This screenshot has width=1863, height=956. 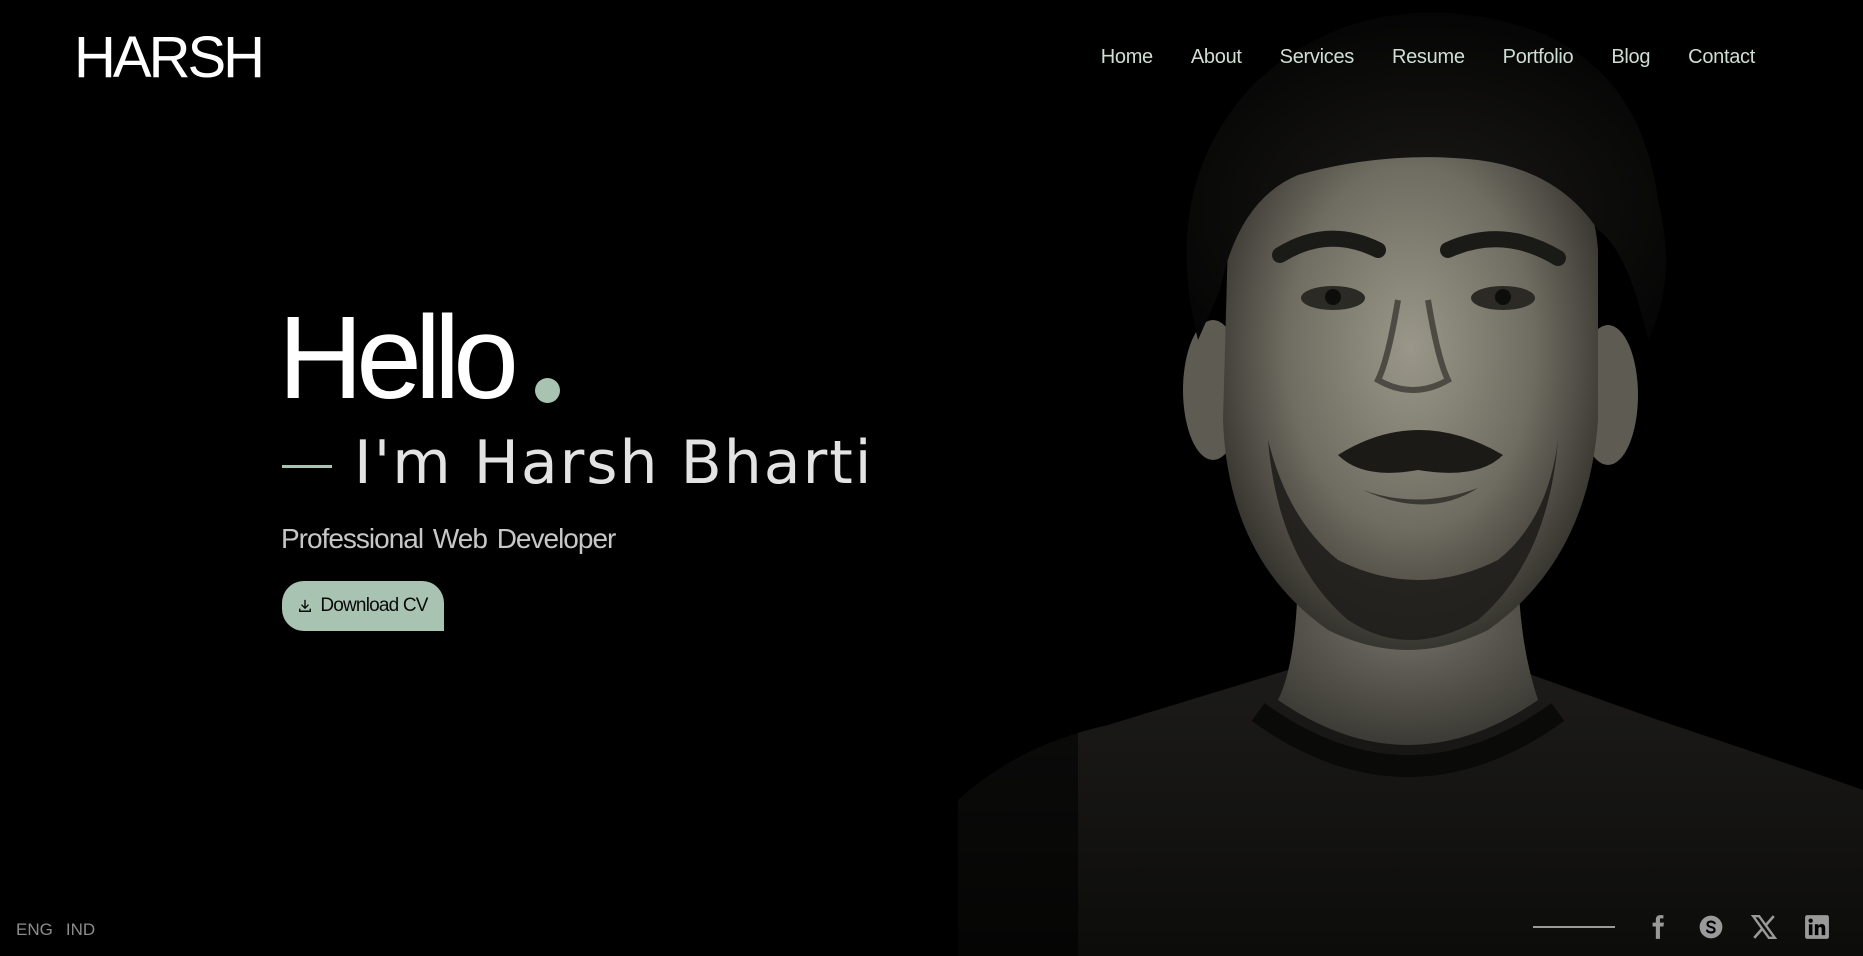 I want to click on hero-greeting: Hello, so click(x=398, y=358).